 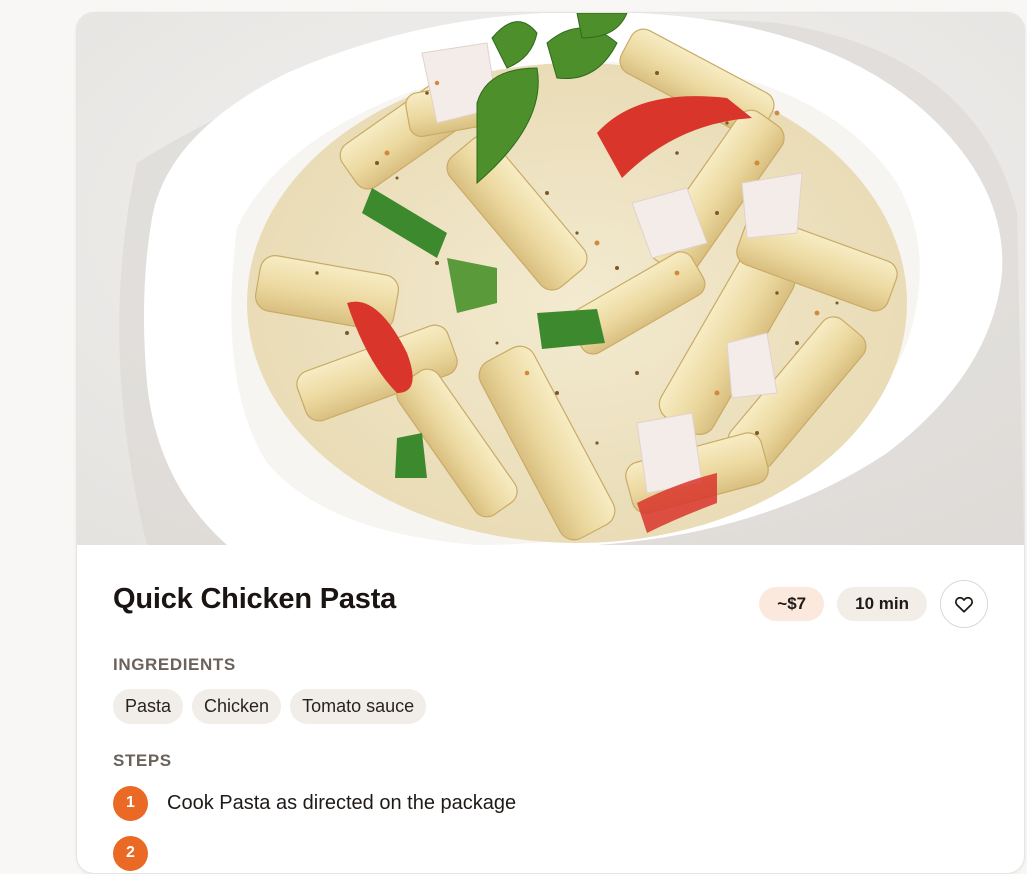 What do you see at coordinates (314, 853) in the screenshot?
I see `step-item: 2` at bounding box center [314, 853].